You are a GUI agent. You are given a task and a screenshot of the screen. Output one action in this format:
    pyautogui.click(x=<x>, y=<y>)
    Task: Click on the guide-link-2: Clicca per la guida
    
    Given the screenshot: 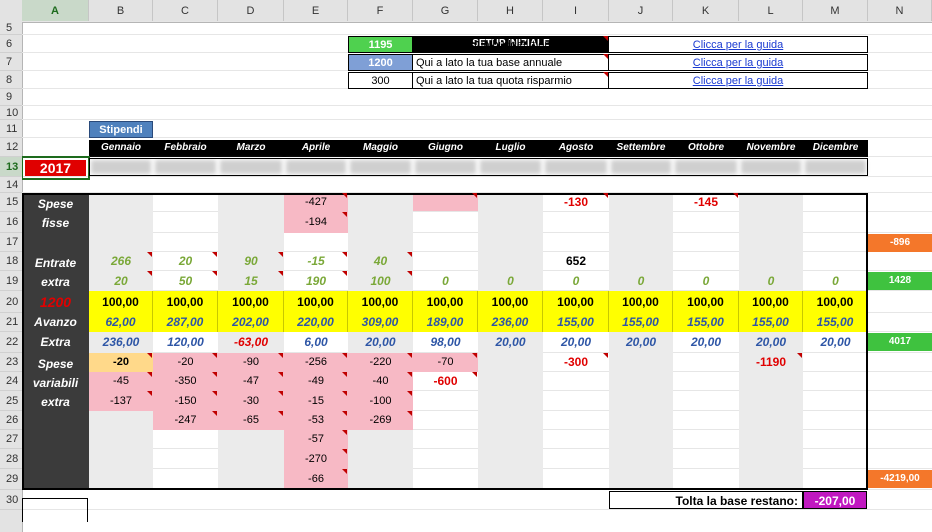 What is the action you would take?
    pyautogui.click(x=738, y=63)
    